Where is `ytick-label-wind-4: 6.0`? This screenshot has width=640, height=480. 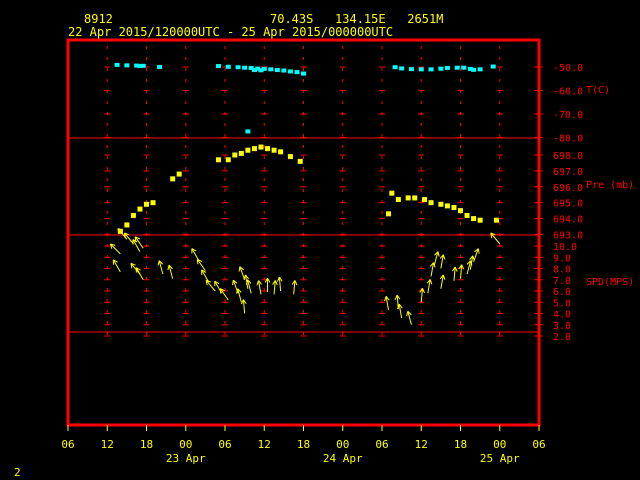 ytick-label-wind-4: 6.0 is located at coordinates (562, 292).